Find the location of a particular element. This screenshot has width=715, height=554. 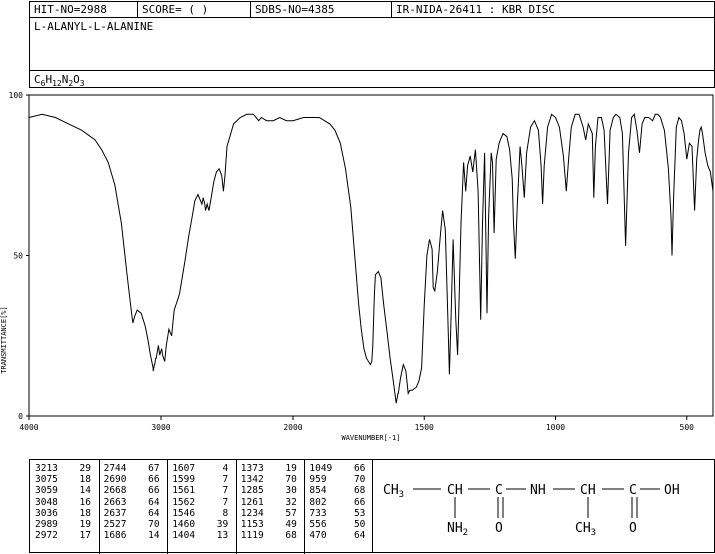

peak-row: 1546 8 is located at coordinates (200, 513).